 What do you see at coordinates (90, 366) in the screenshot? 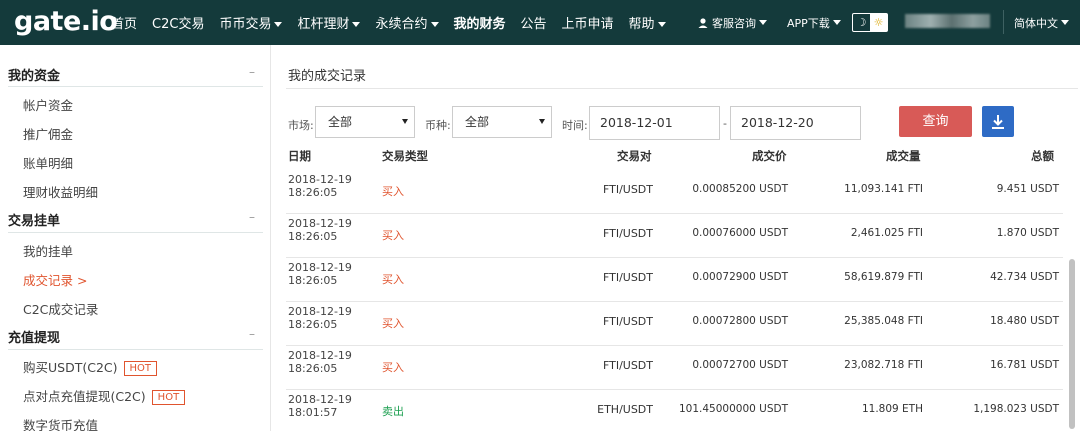
I see `sidebar-item-buy-usdt: 购买USDT(C2C) HOT` at bounding box center [90, 366].